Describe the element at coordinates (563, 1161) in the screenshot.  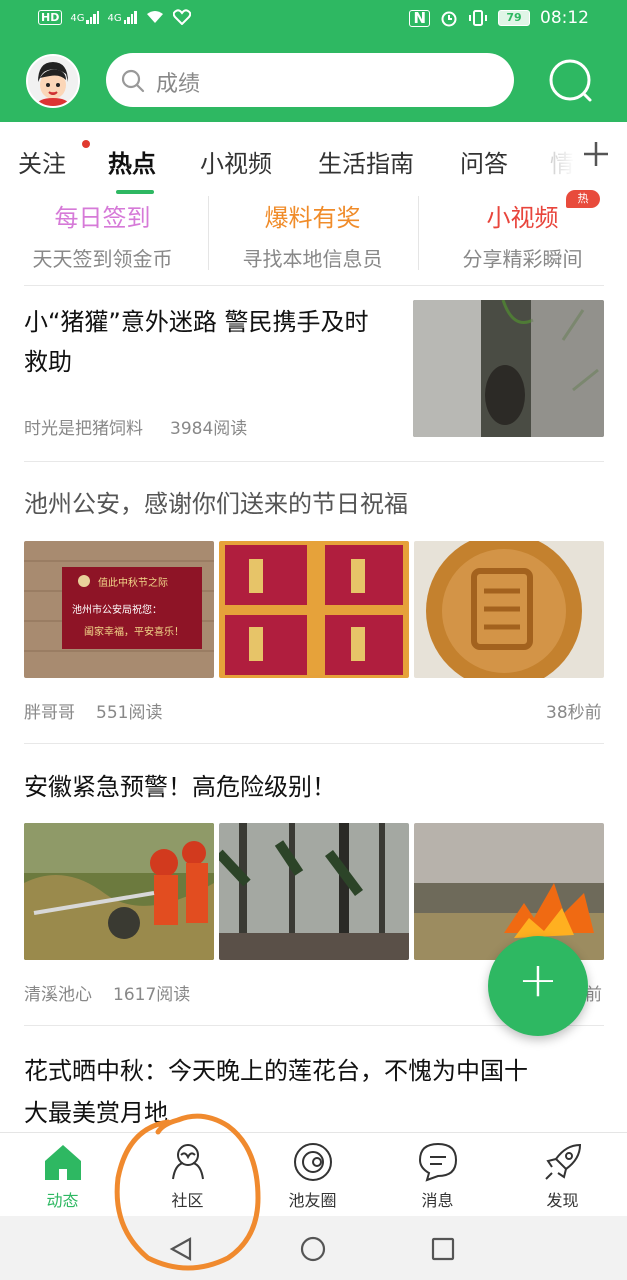
I see `rocket-icon` at that location.